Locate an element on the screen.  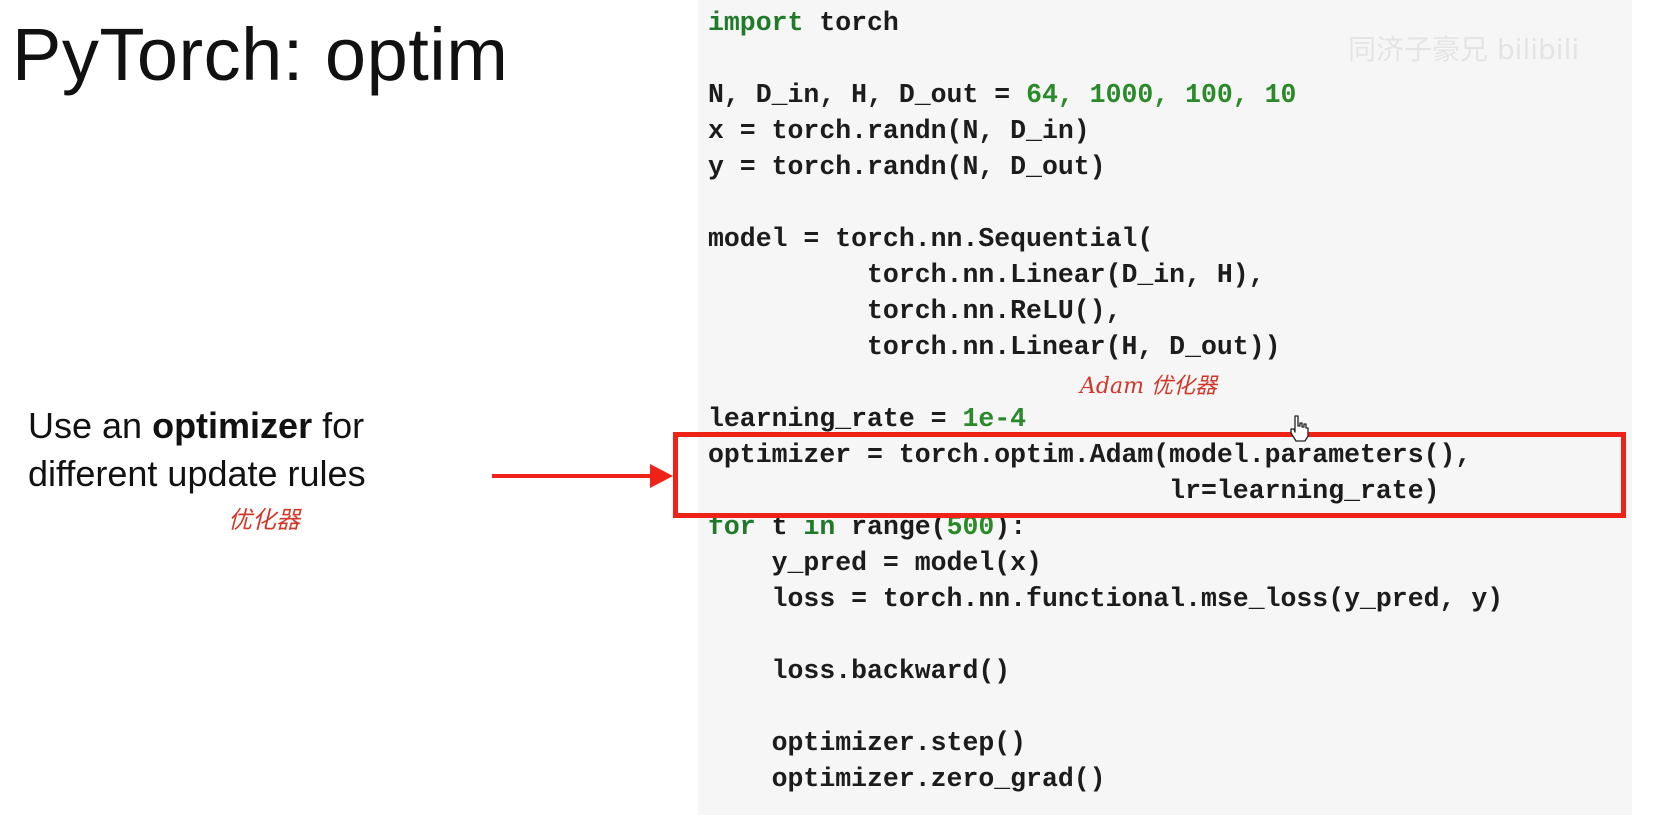
code-number: 64, 1000, 100, 10 is located at coordinates (1161, 95).